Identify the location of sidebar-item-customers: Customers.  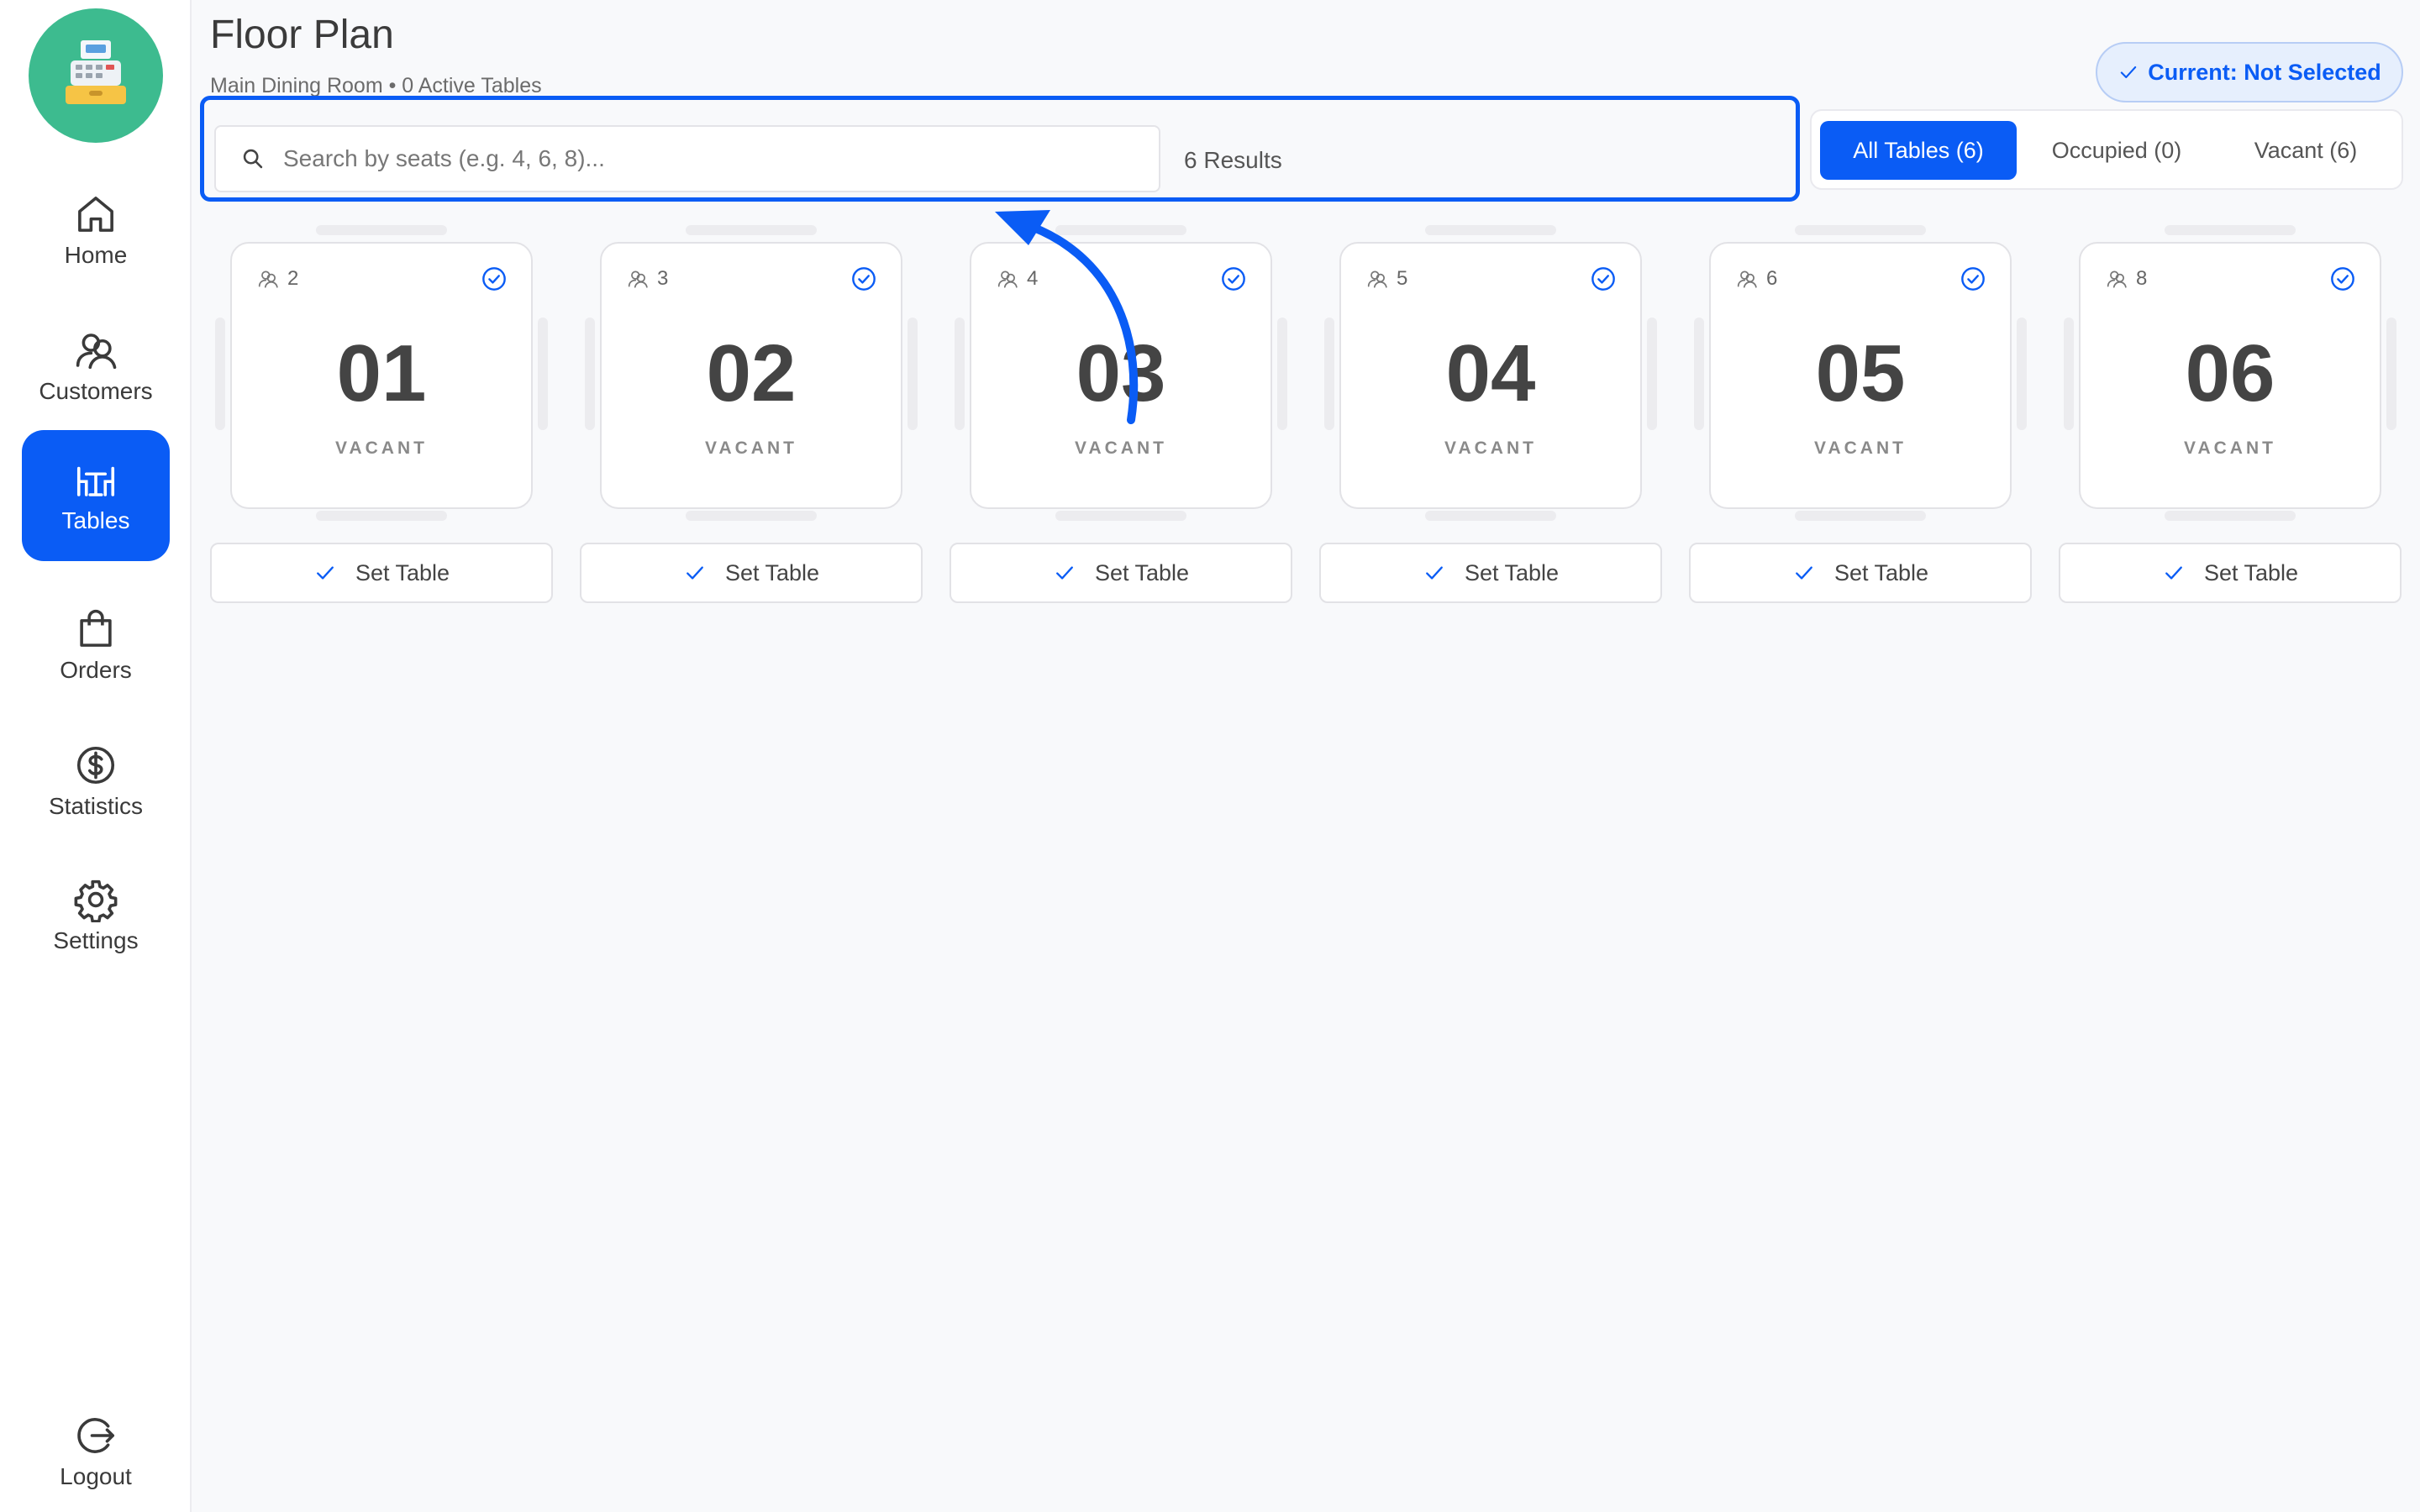
(96, 366).